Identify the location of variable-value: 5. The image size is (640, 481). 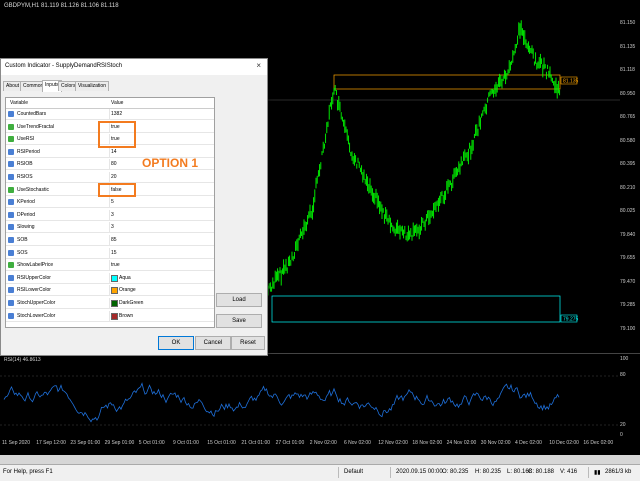
(112, 202).